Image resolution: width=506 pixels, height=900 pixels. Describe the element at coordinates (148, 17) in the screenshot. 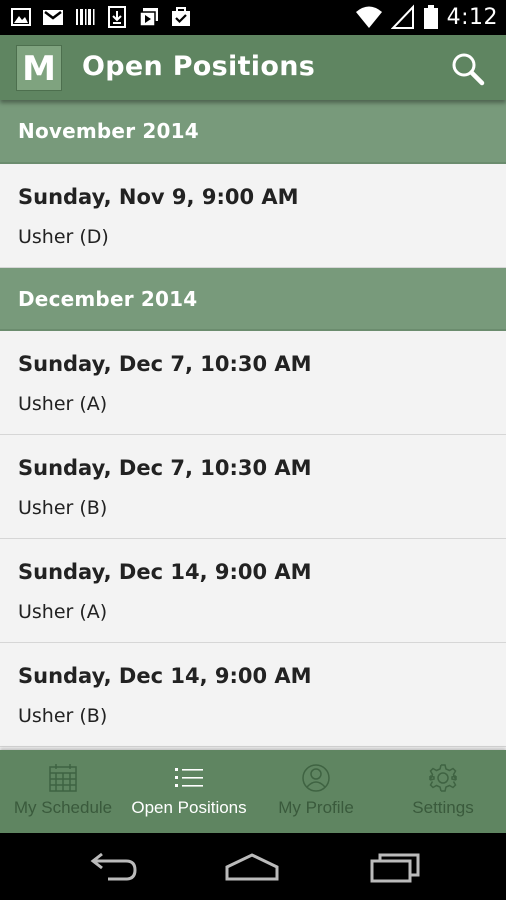

I see `media-icon` at that location.